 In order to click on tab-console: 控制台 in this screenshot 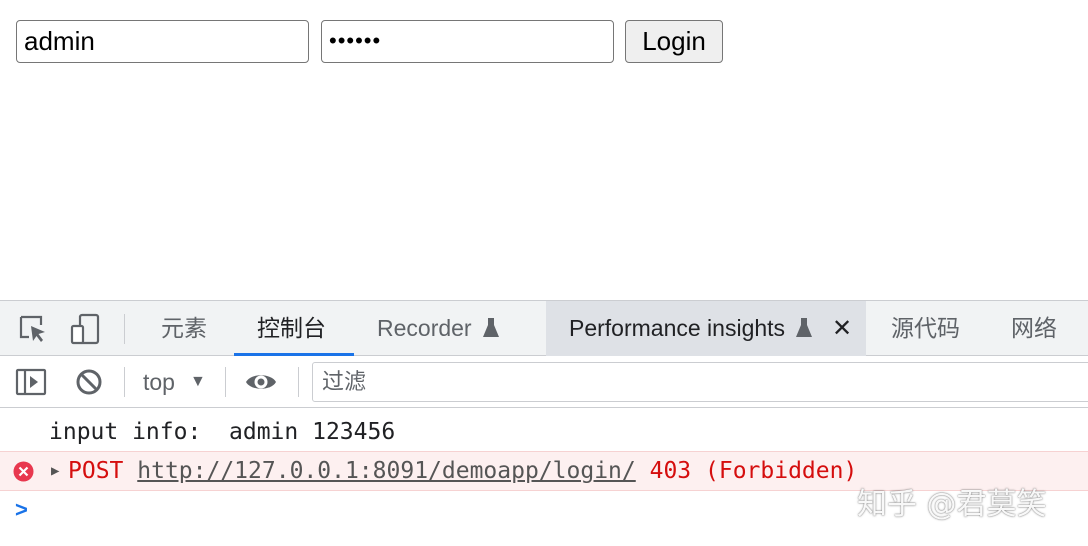, I will do `click(291, 328)`.